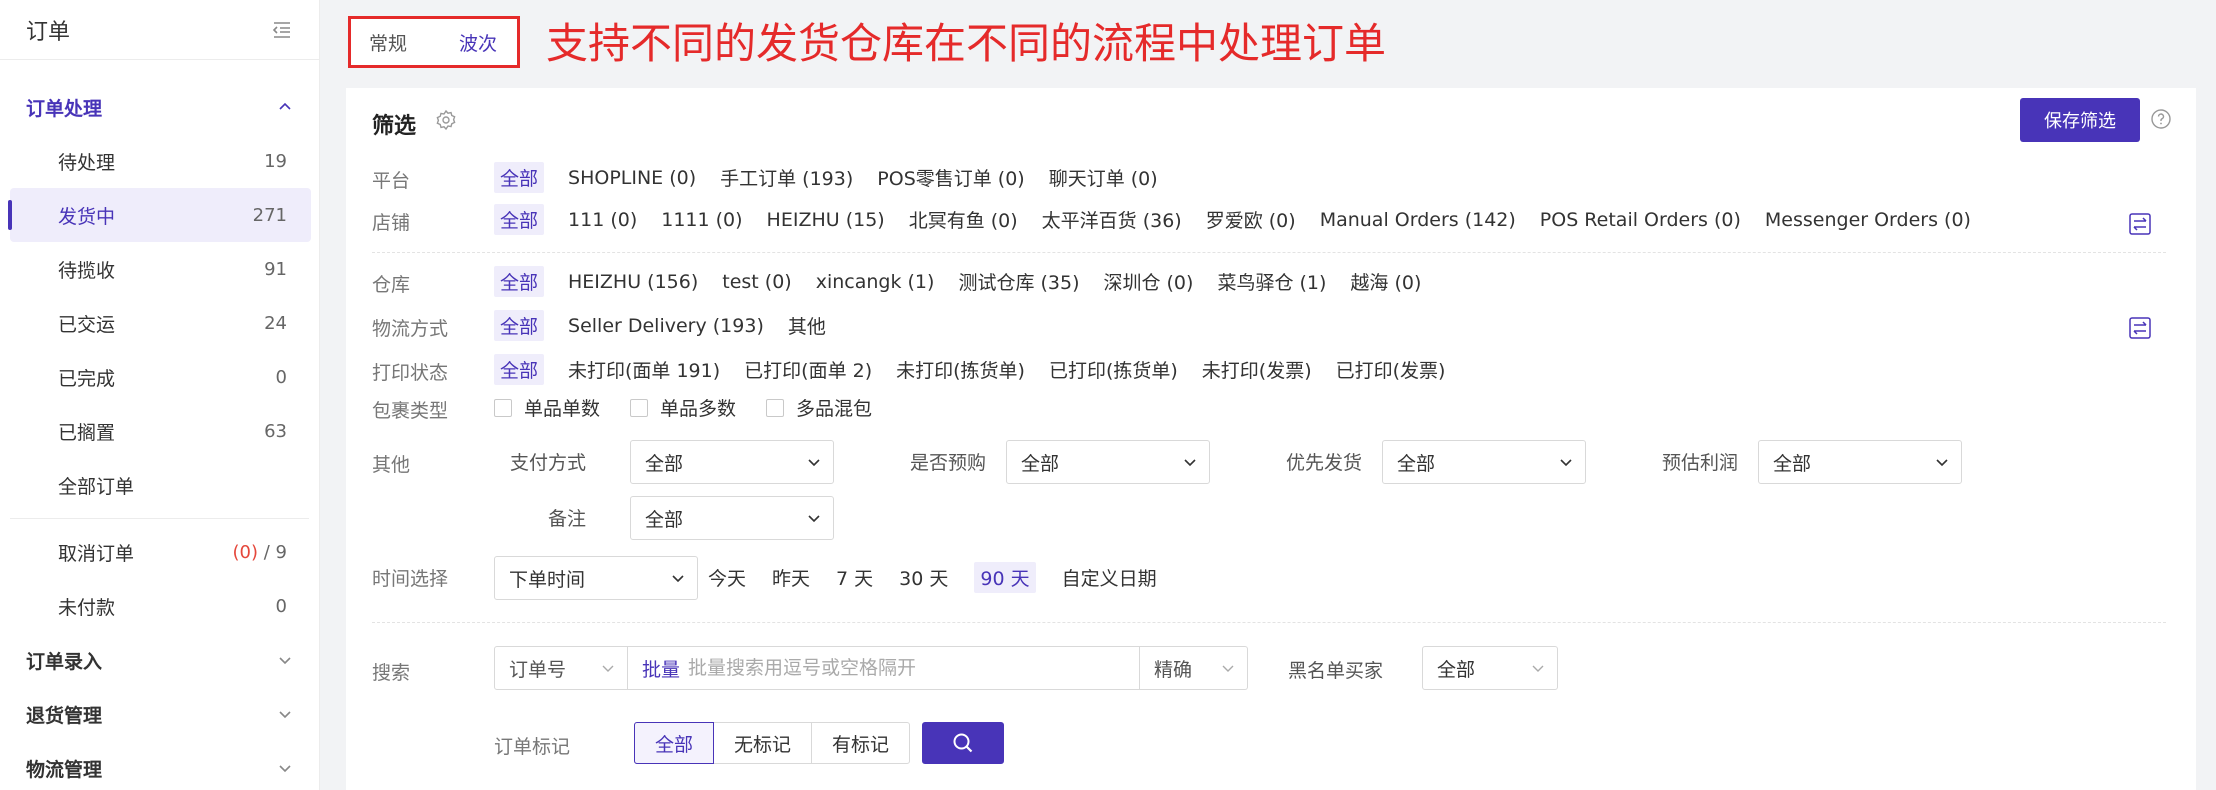 This screenshot has width=2216, height=790. I want to click on print-status-option: 已打印(面单 2), so click(808, 369).